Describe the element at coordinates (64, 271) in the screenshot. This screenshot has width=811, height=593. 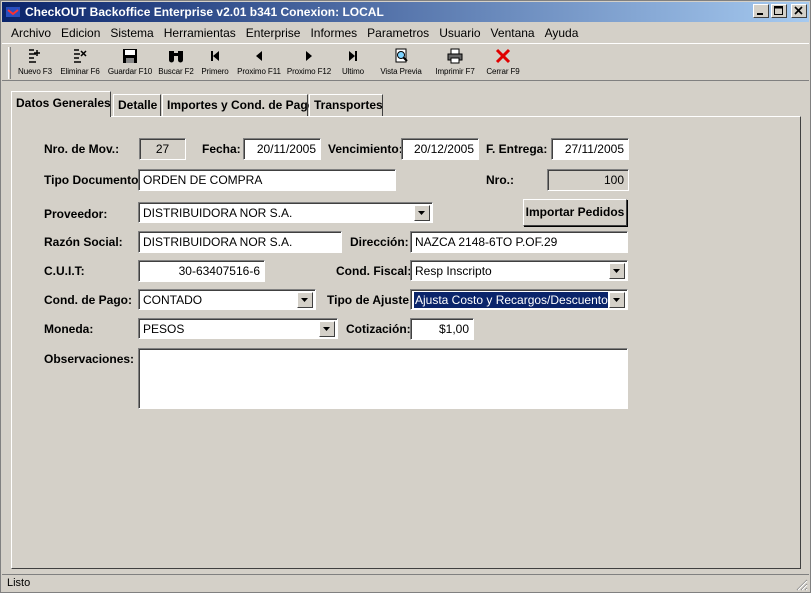
I see `cuit-label: C.U.I.T:` at that location.